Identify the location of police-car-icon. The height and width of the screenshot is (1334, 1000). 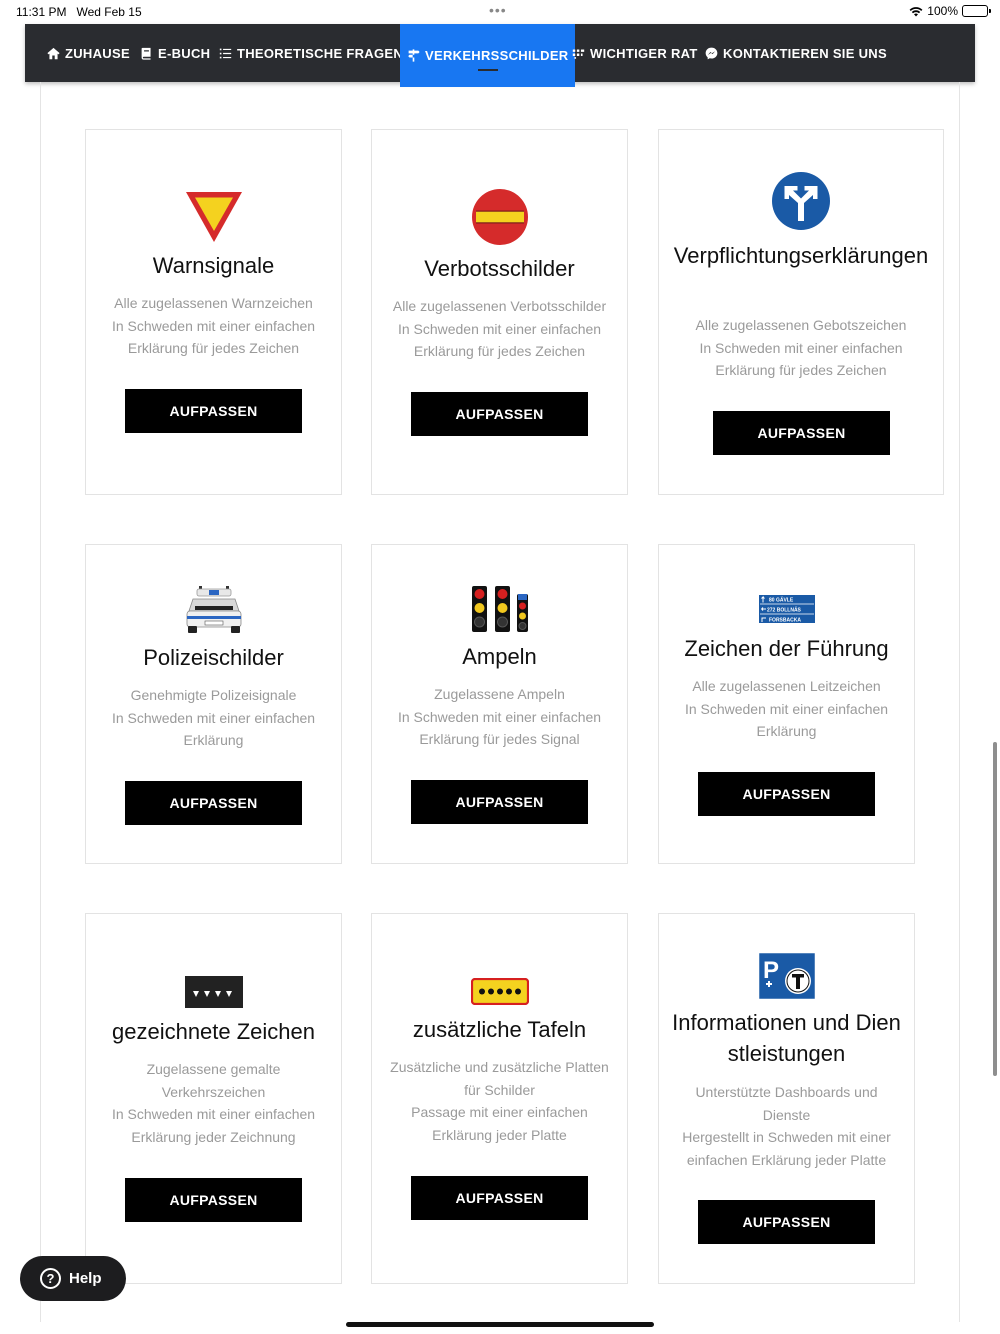
(213, 610).